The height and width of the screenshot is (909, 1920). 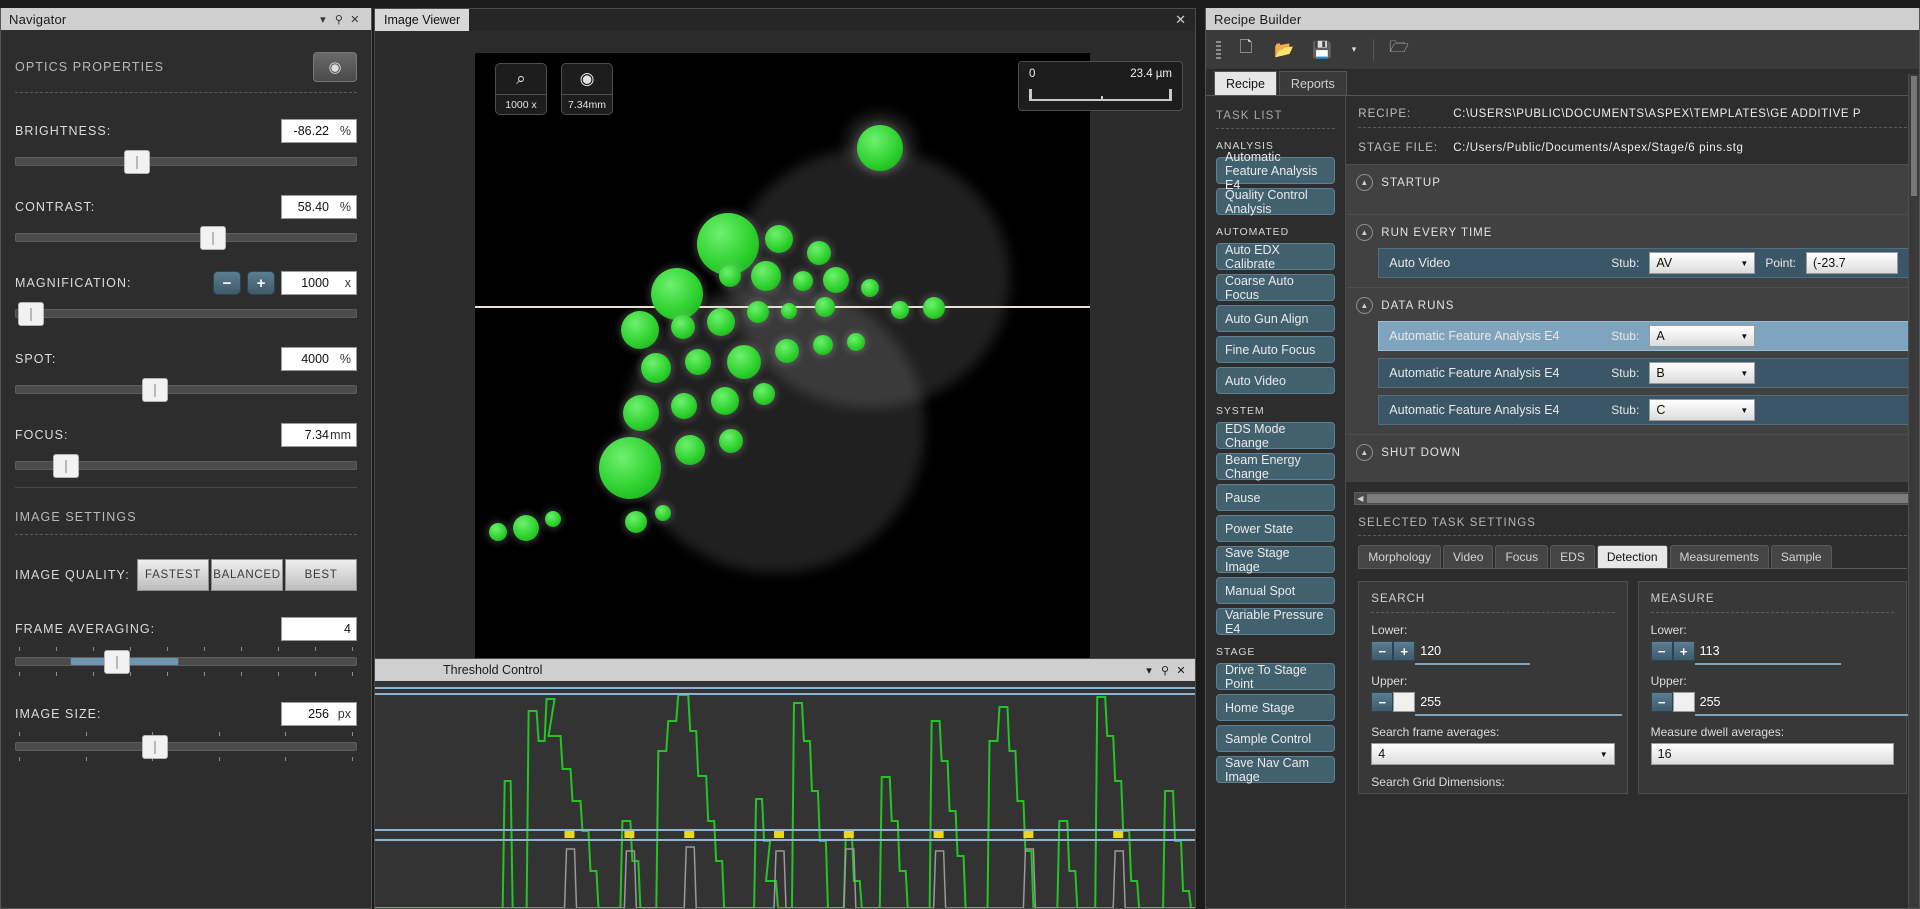 I want to click on task-item: Automatic Feature Analysis E4, so click(x=1276, y=171).